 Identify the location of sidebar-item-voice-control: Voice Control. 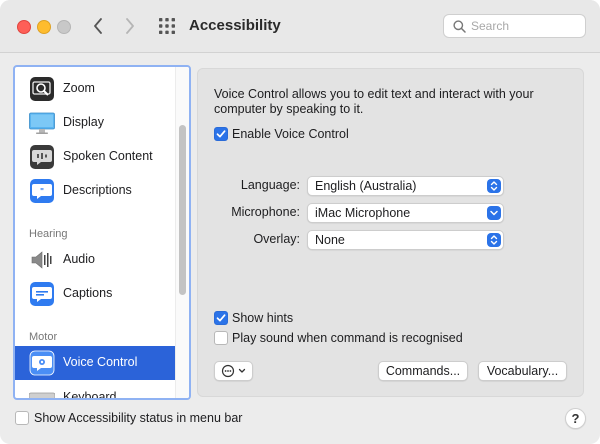
(102, 363).